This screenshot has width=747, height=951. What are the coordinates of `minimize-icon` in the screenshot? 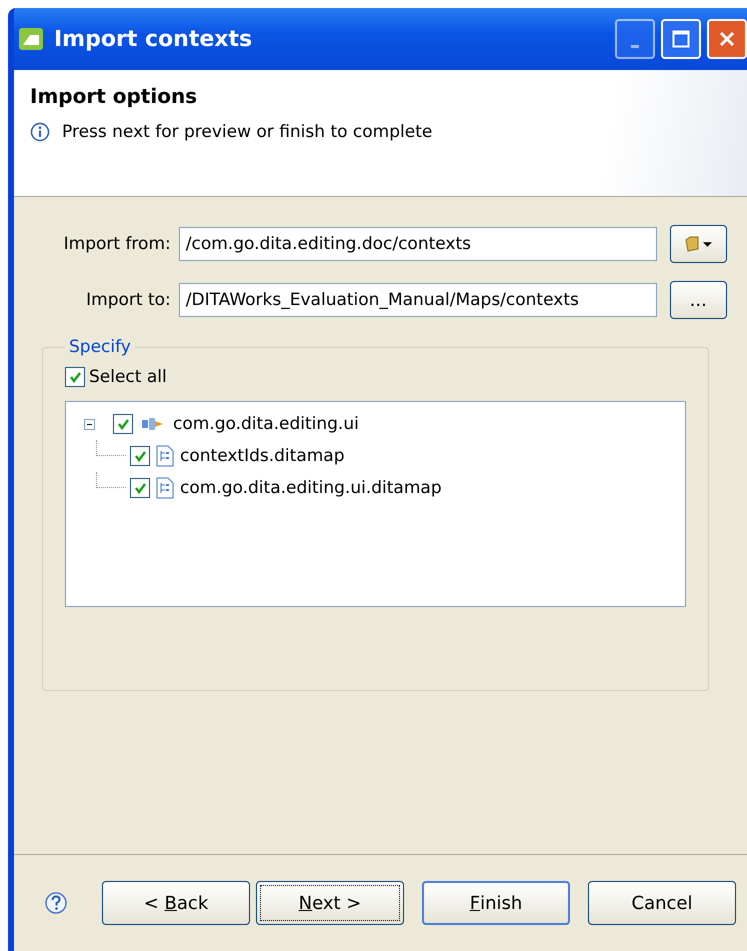 It's located at (635, 46).